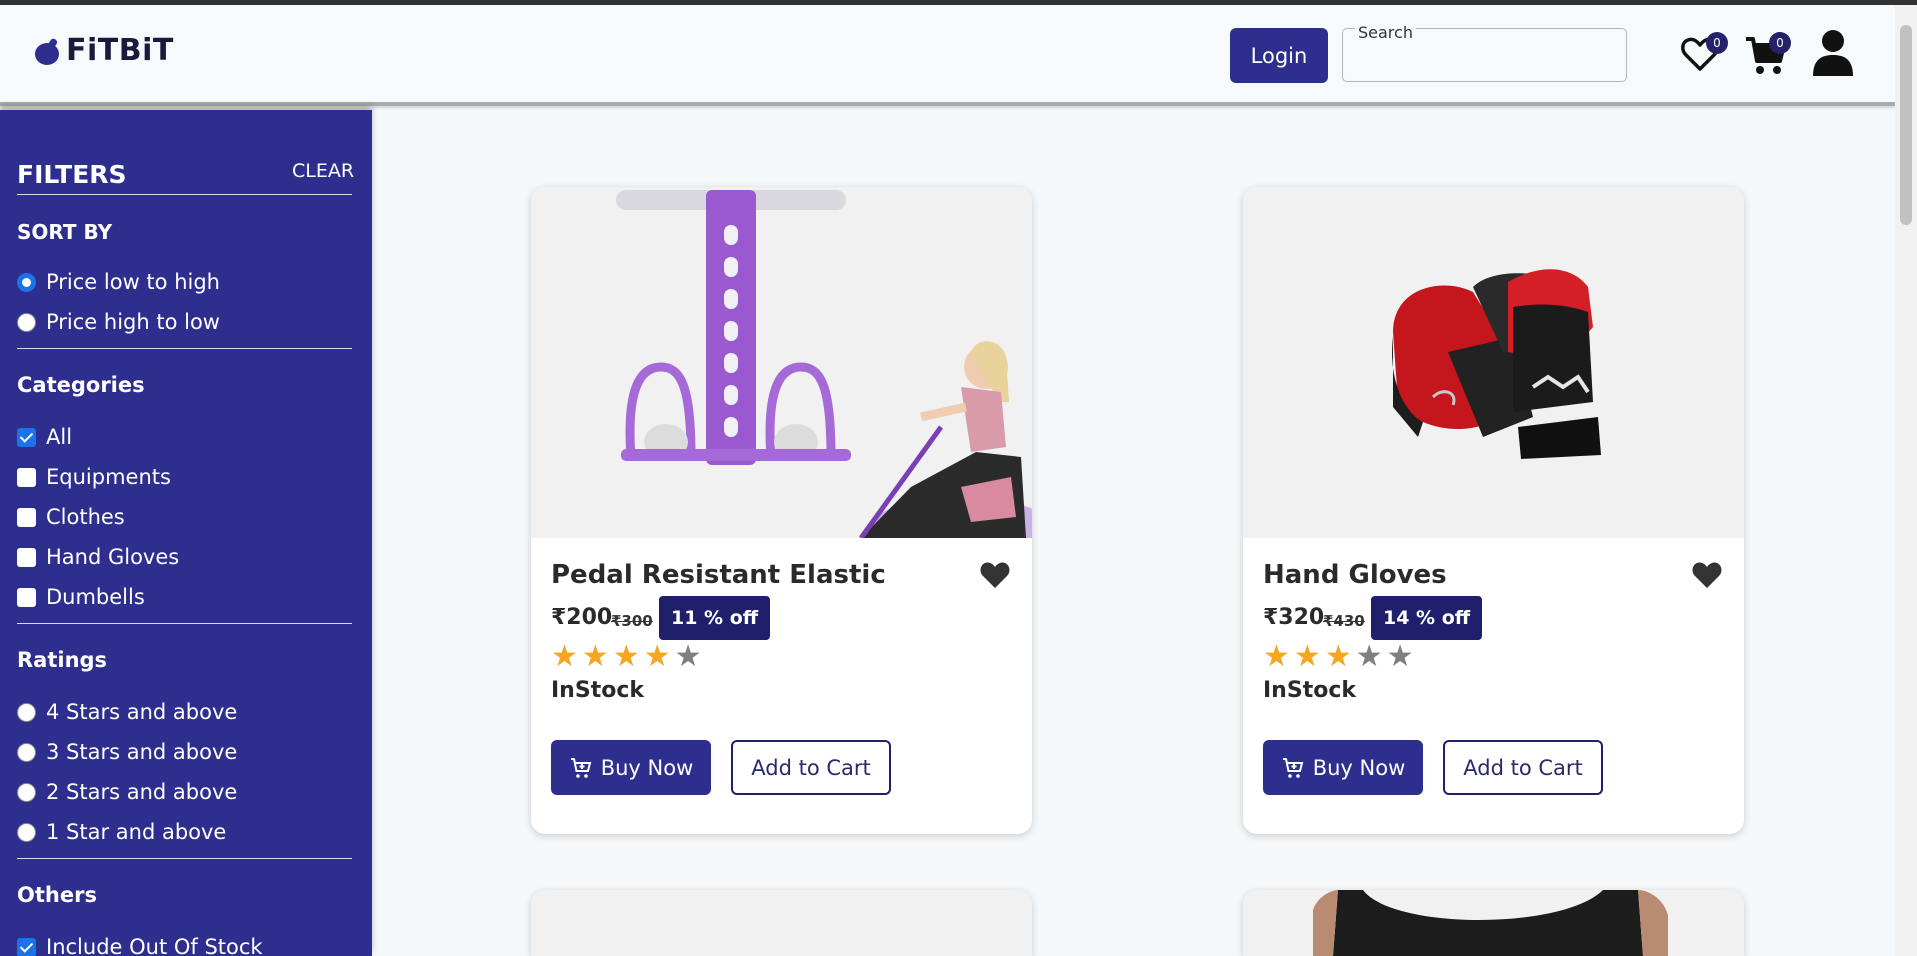 This screenshot has width=1917, height=956. What do you see at coordinates (72, 174) in the screenshot?
I see `filters-title: FILTERS` at bounding box center [72, 174].